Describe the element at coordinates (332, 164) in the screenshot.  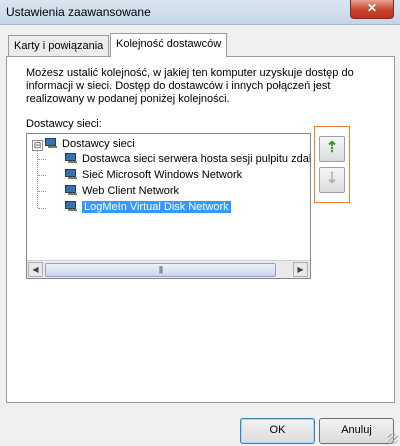
I see `reorder-buttons-group: ⇡ ⇣` at that location.